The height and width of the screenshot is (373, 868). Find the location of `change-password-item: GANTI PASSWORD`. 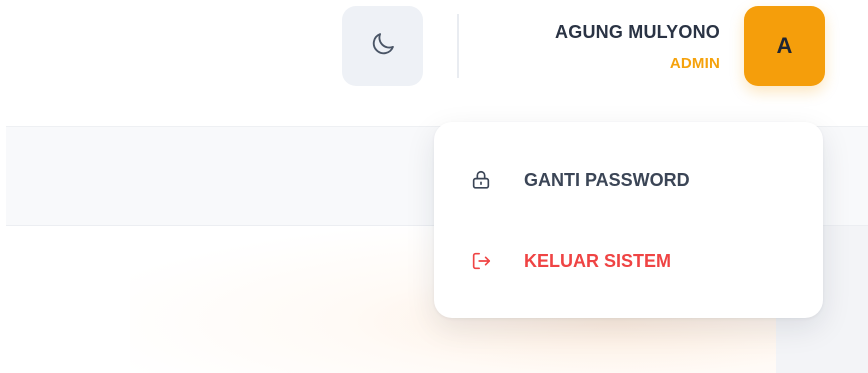

change-password-item: GANTI PASSWORD is located at coordinates (628, 180).